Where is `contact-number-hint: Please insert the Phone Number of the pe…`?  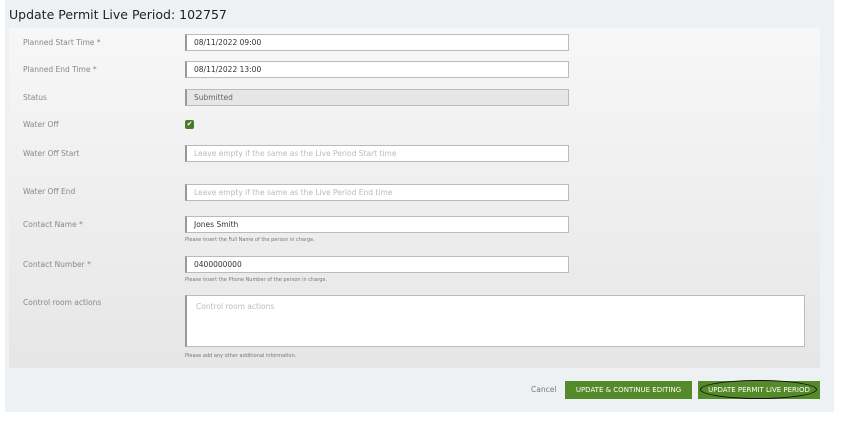
contact-number-hint: Please insert the Phone Number of the pe… is located at coordinates (256, 280).